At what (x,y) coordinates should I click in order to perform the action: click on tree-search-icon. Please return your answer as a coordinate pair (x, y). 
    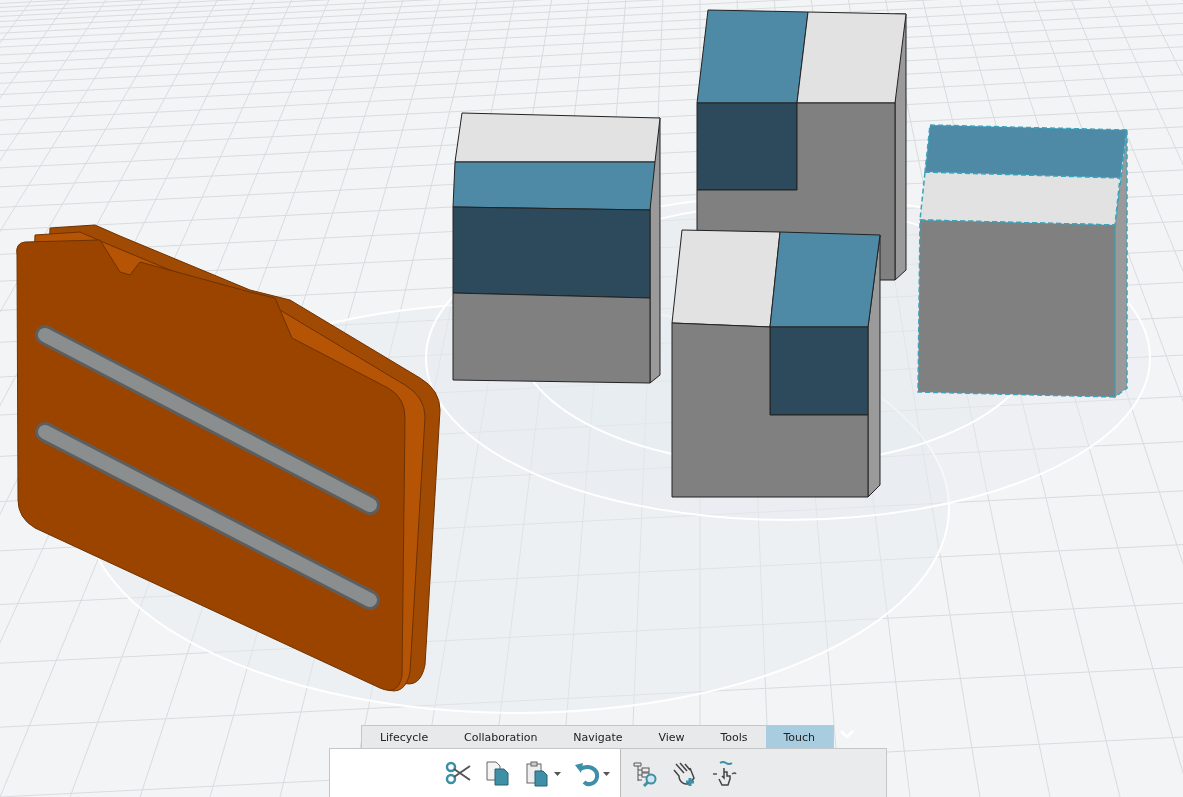
    Looking at the image, I should click on (645, 774).